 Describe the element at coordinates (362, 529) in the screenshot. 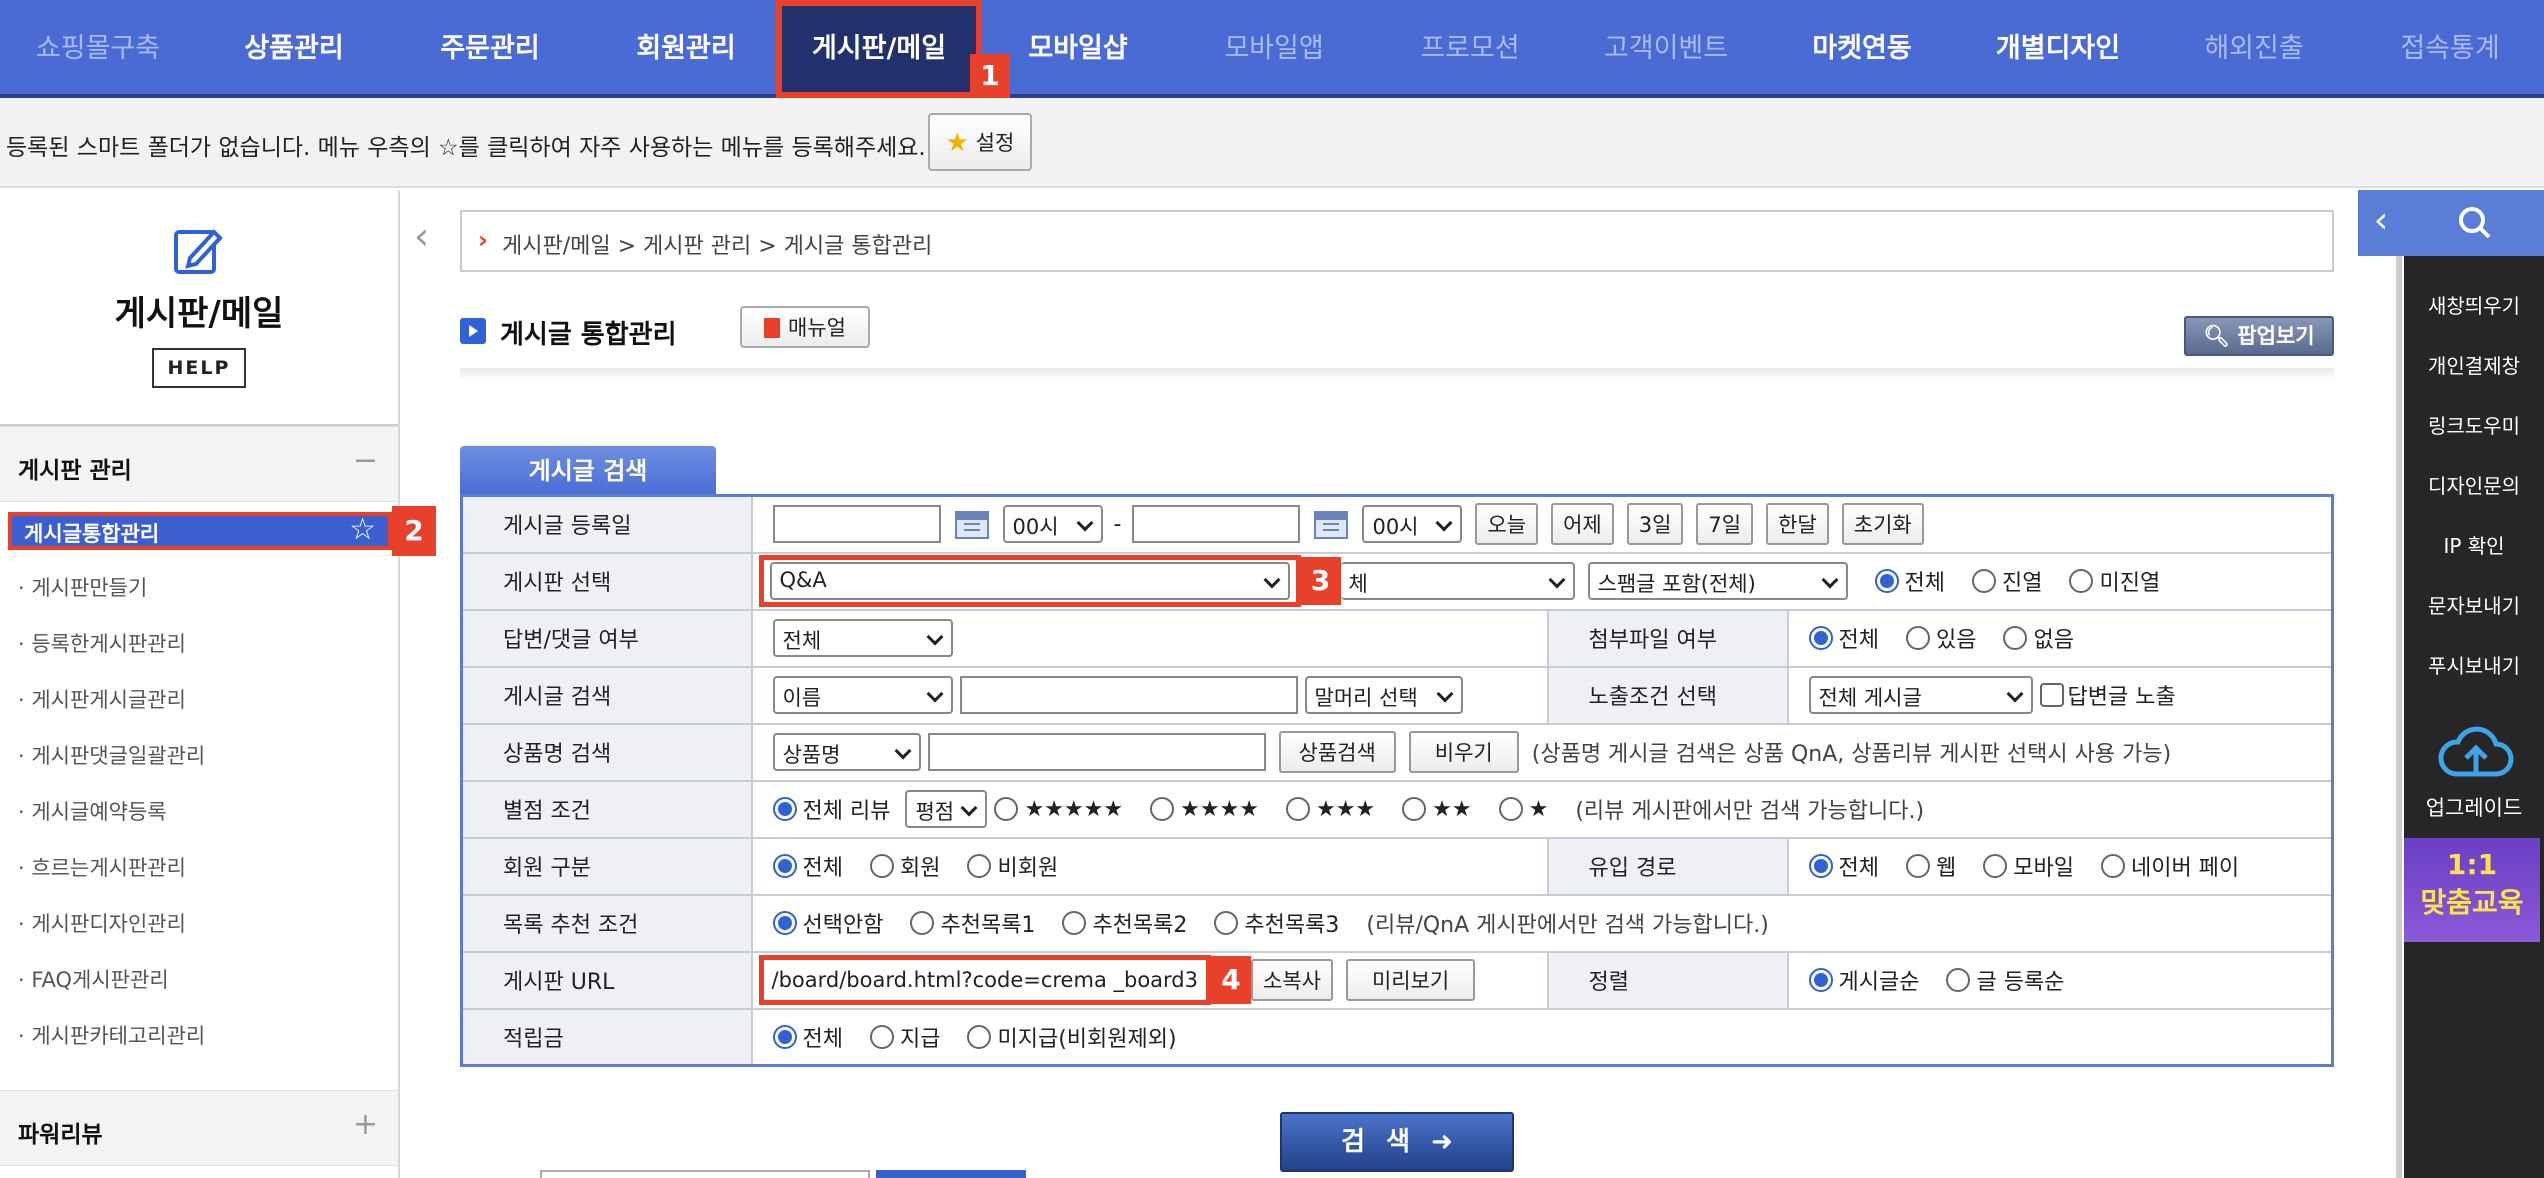

I see `favorite-star-icon: ☆` at that location.